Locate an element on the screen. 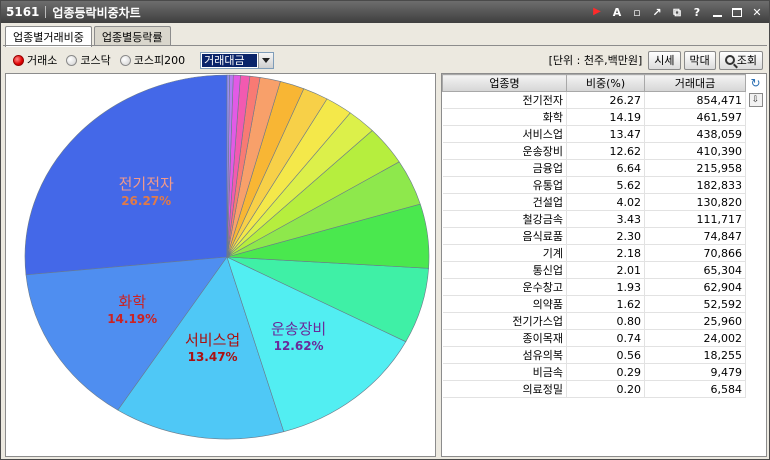 This screenshot has height=460, width=770. search-icon is located at coordinates (729, 60).